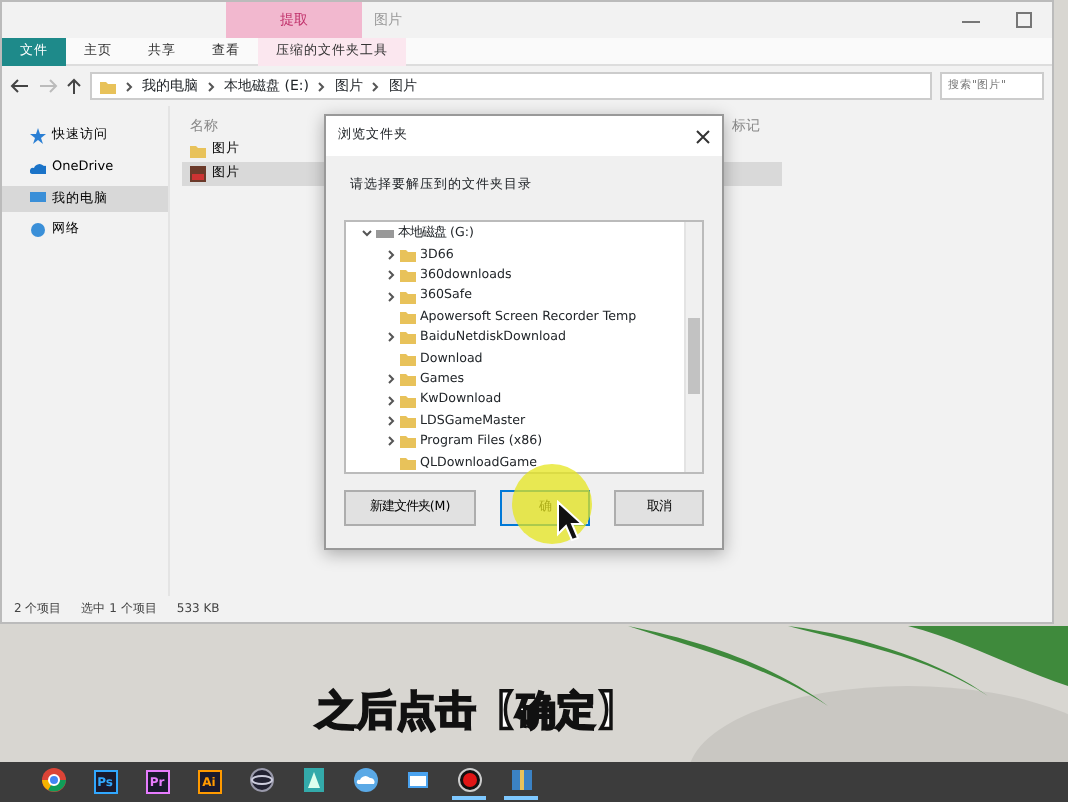 The image size is (1068, 802). What do you see at coordinates (385, 233) in the screenshot?
I see `drive-icon` at bounding box center [385, 233].